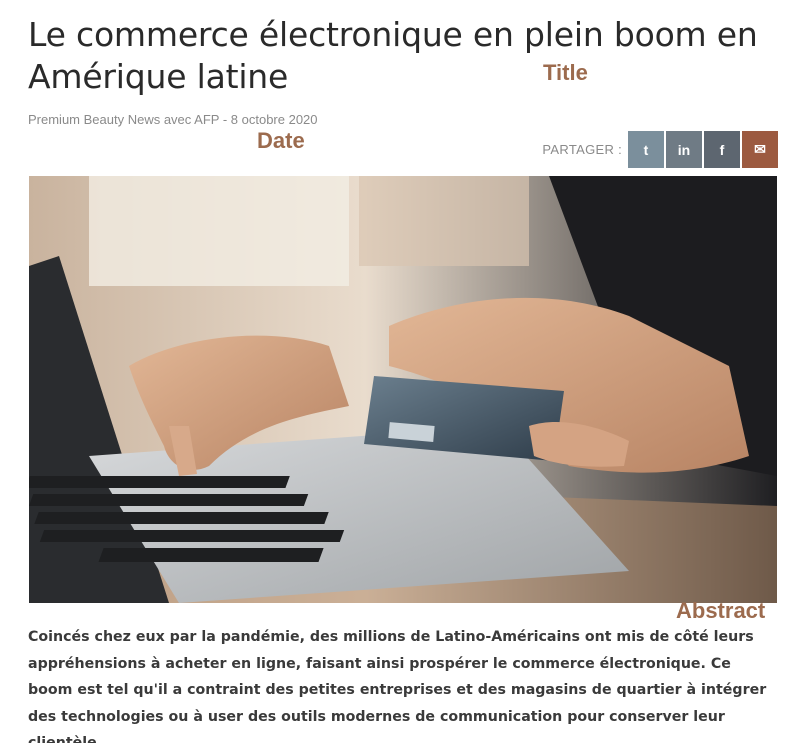 This screenshot has height=743, width=799. I want to click on twitter-icon: t, so click(646, 149).